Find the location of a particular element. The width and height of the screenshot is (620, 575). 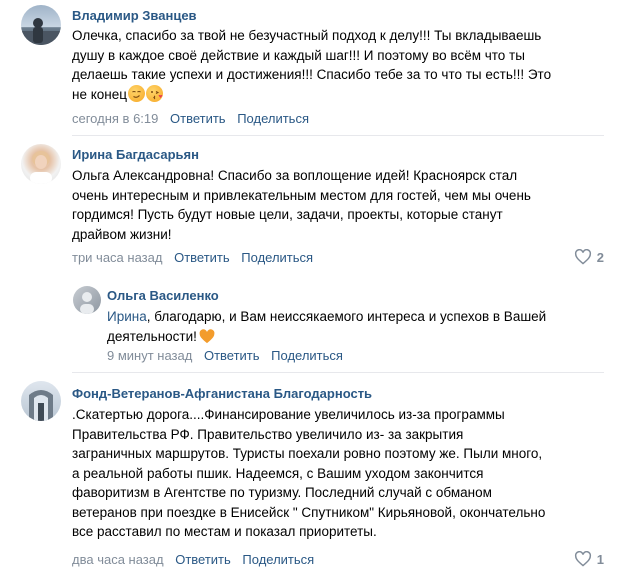

comment-meta: три часа назад Ответить Поделиться is located at coordinates (196, 257).